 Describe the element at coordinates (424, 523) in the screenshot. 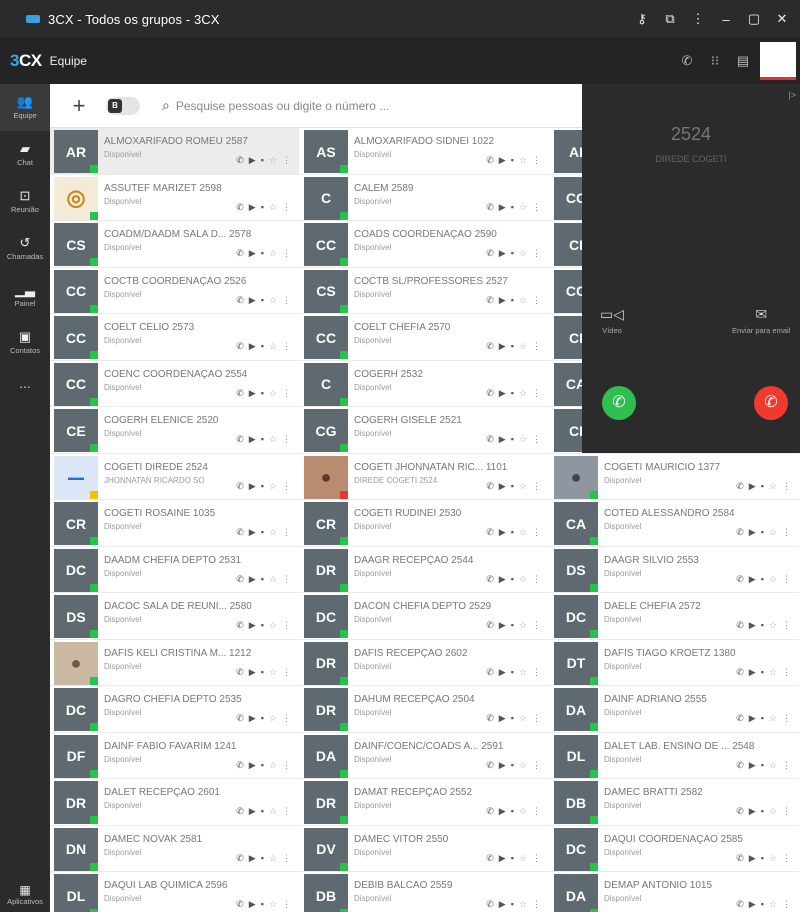

I see `contact-card: CR COGETI RUDINEI 2530 Disponível ✆ ▶ ▪ ☆ ⋮` at that location.